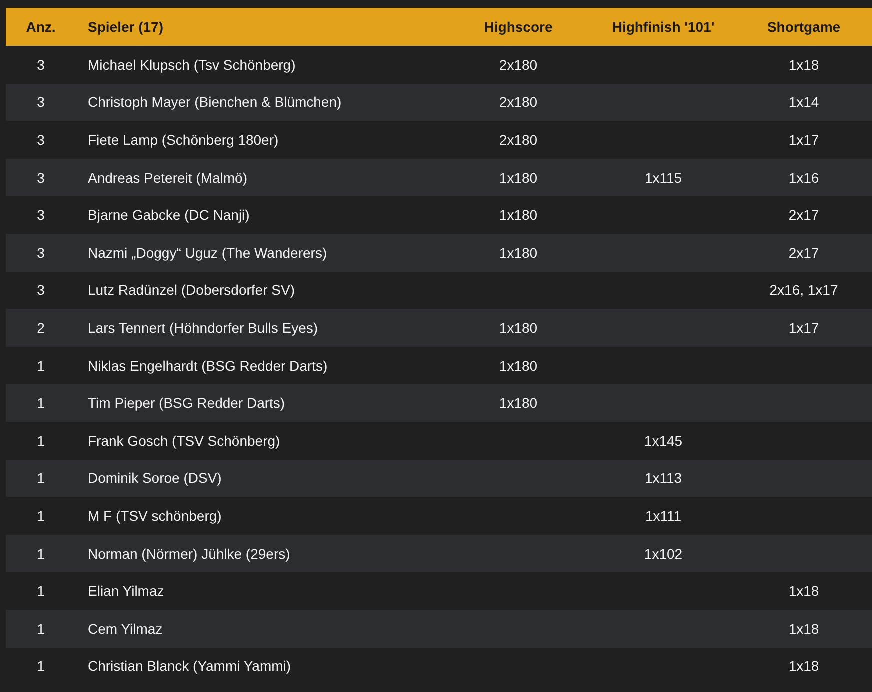  Describe the element at coordinates (126, 591) in the screenshot. I see `player-cell: Elian Yilmaz` at that location.